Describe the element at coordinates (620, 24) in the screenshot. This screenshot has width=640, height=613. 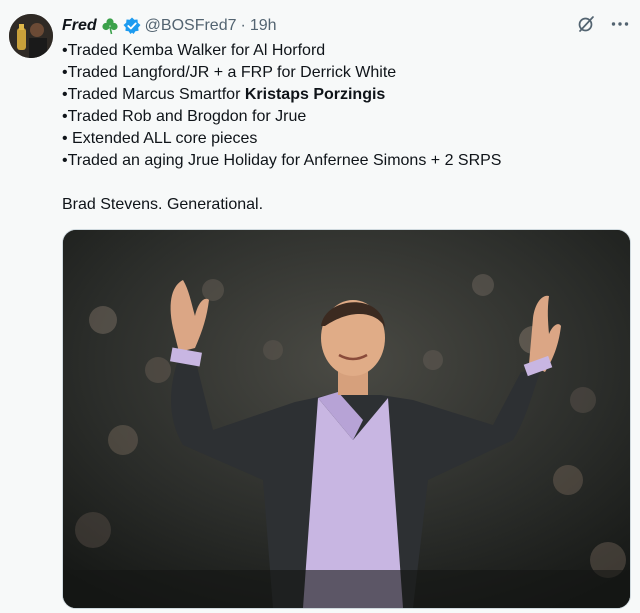
I see `more-options-icon` at that location.